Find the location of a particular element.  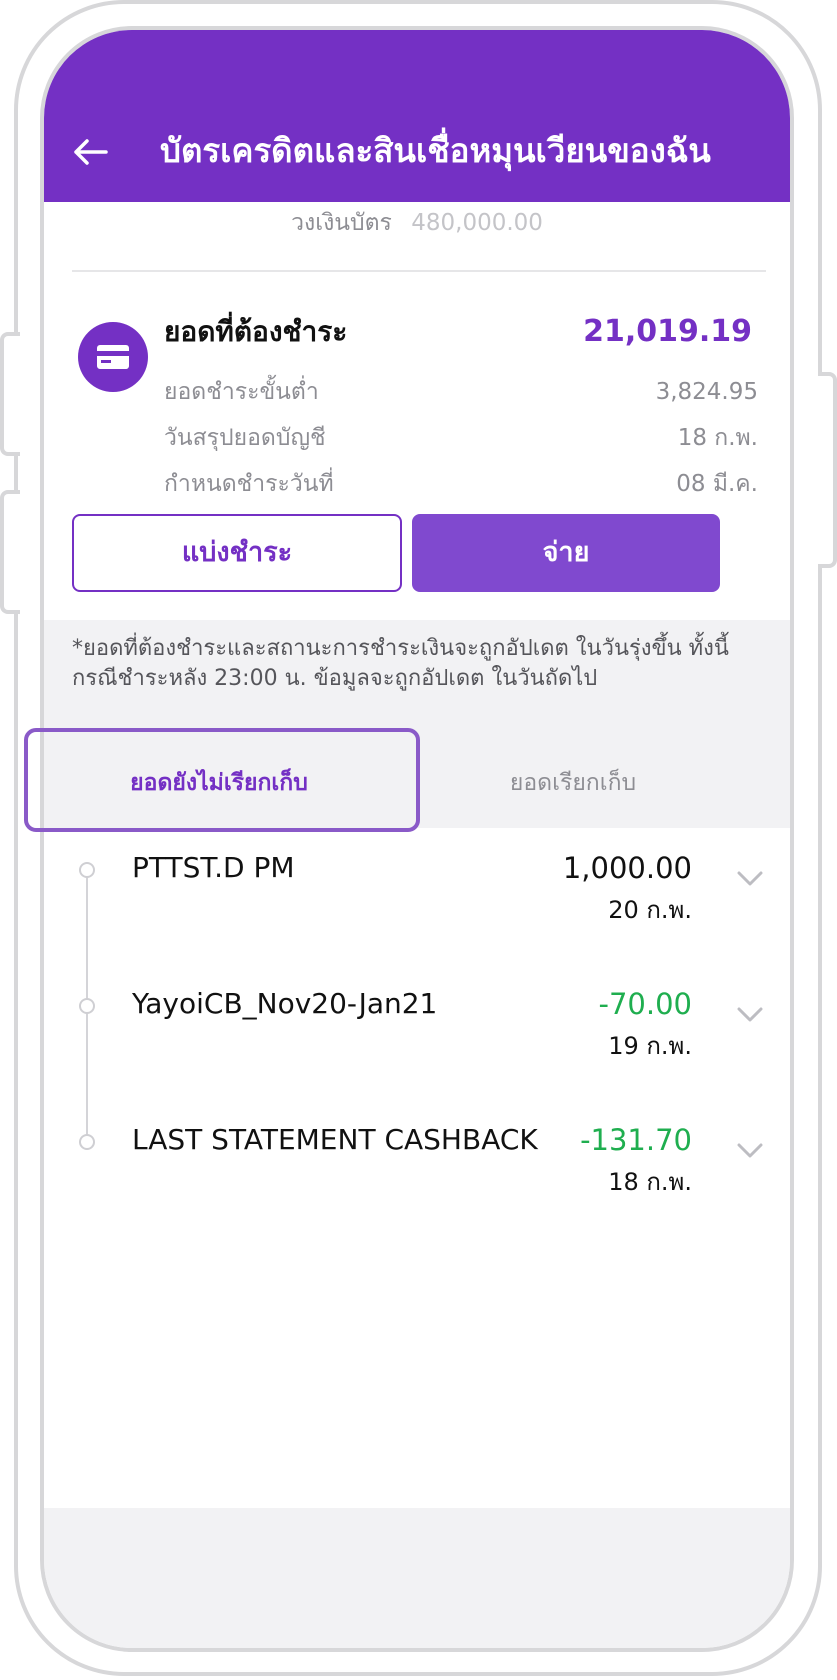

phone-power-button is located at coordinates (827, 470).